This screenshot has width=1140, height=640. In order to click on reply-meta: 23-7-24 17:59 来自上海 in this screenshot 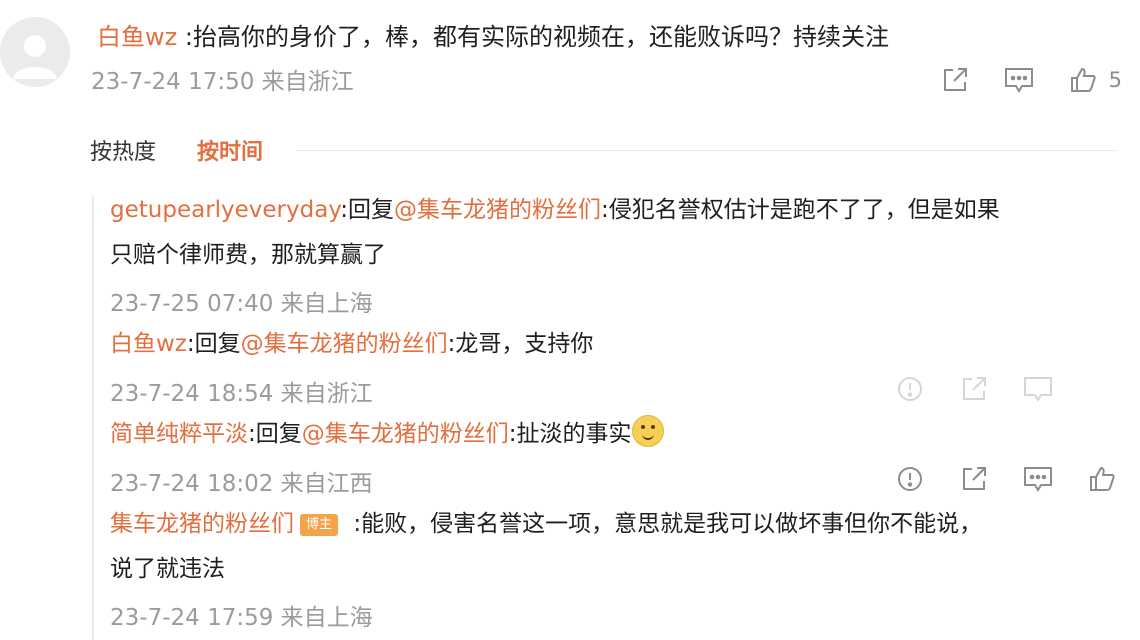, I will do `click(241, 618)`.